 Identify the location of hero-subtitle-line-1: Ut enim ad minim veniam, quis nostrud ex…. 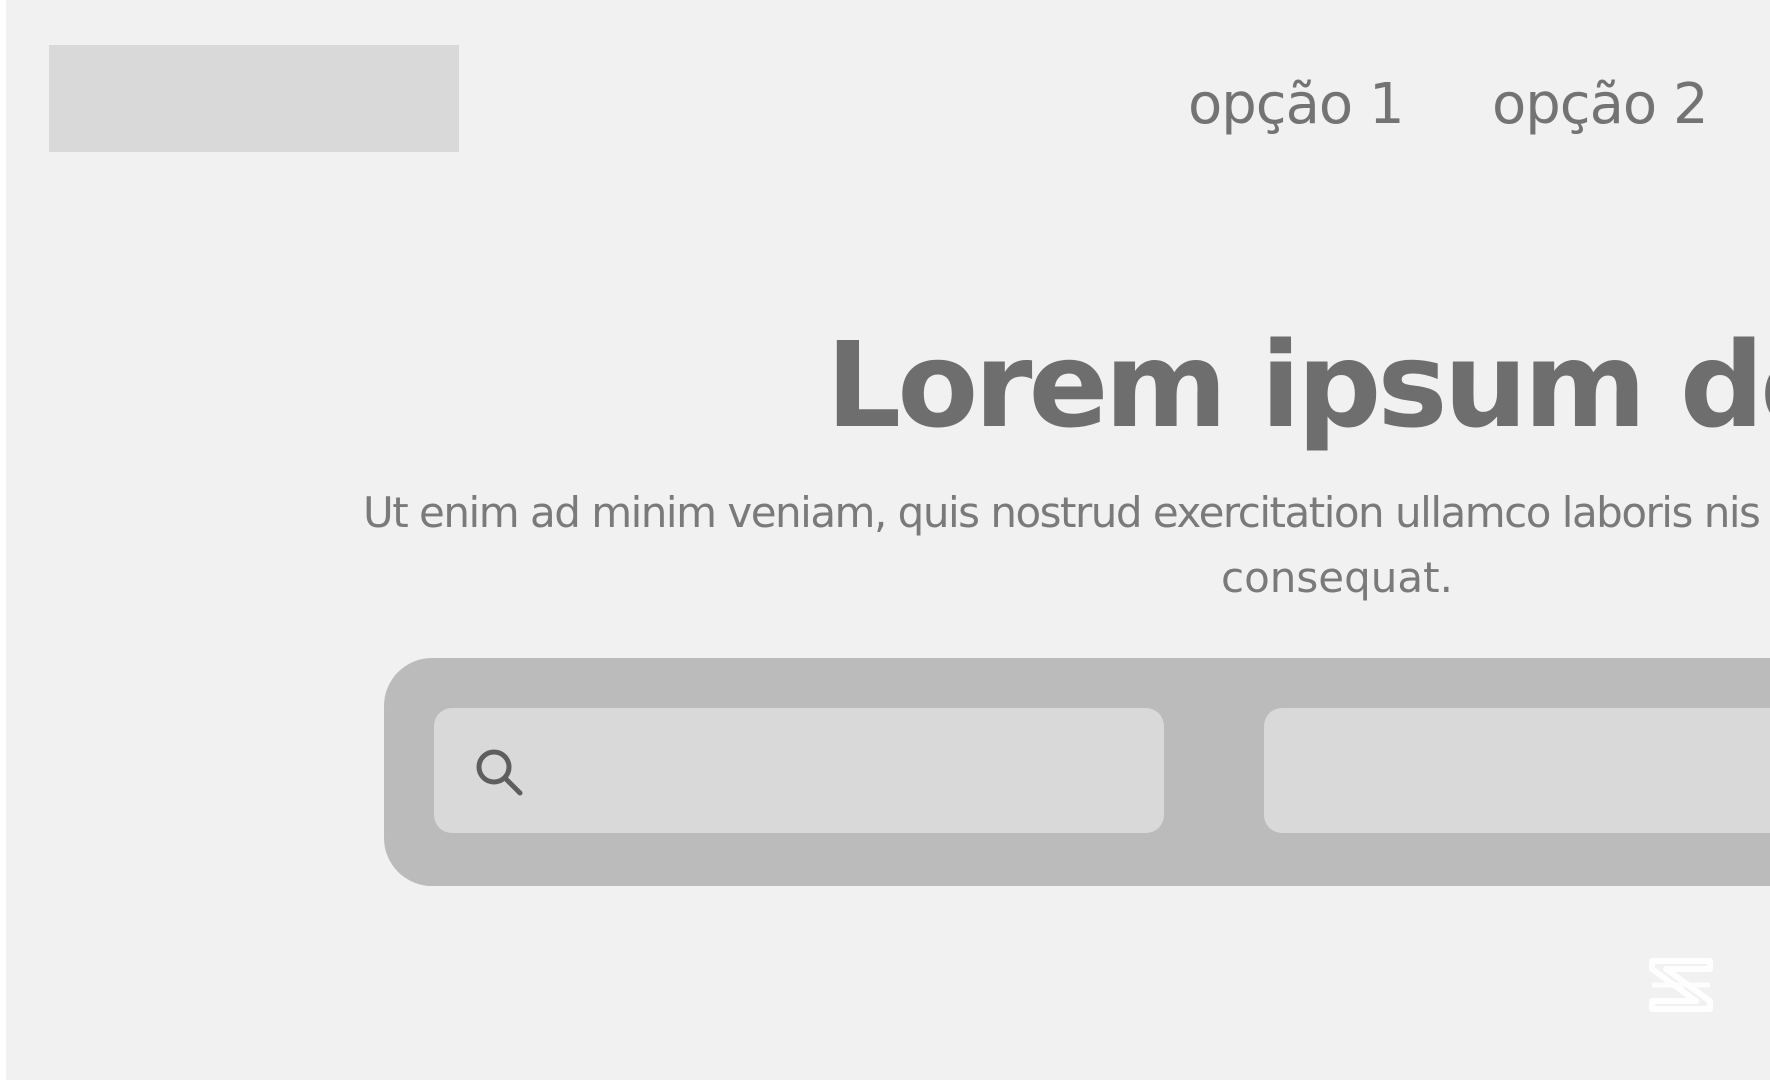
(1062, 512).